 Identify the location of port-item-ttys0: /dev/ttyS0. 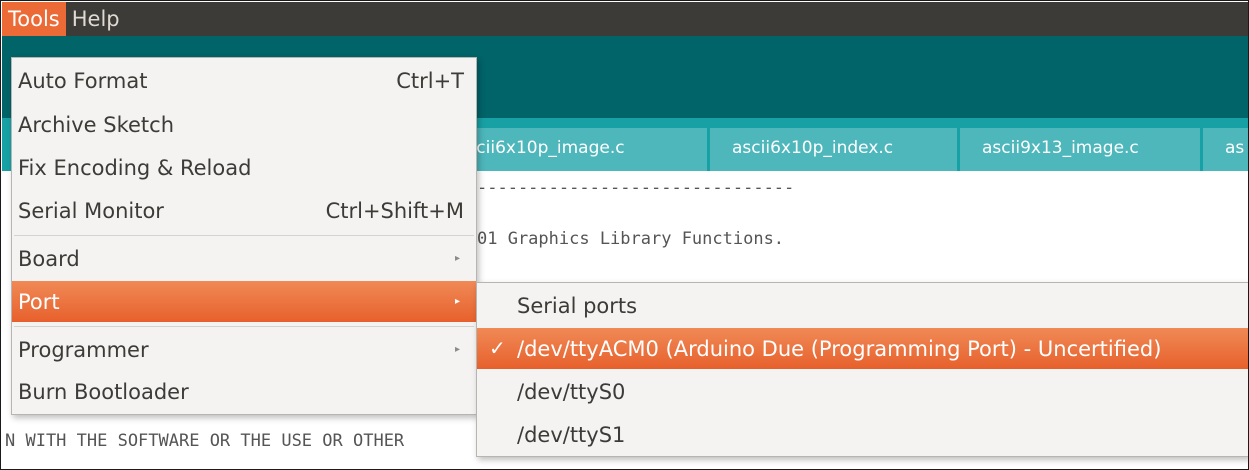
(862, 391).